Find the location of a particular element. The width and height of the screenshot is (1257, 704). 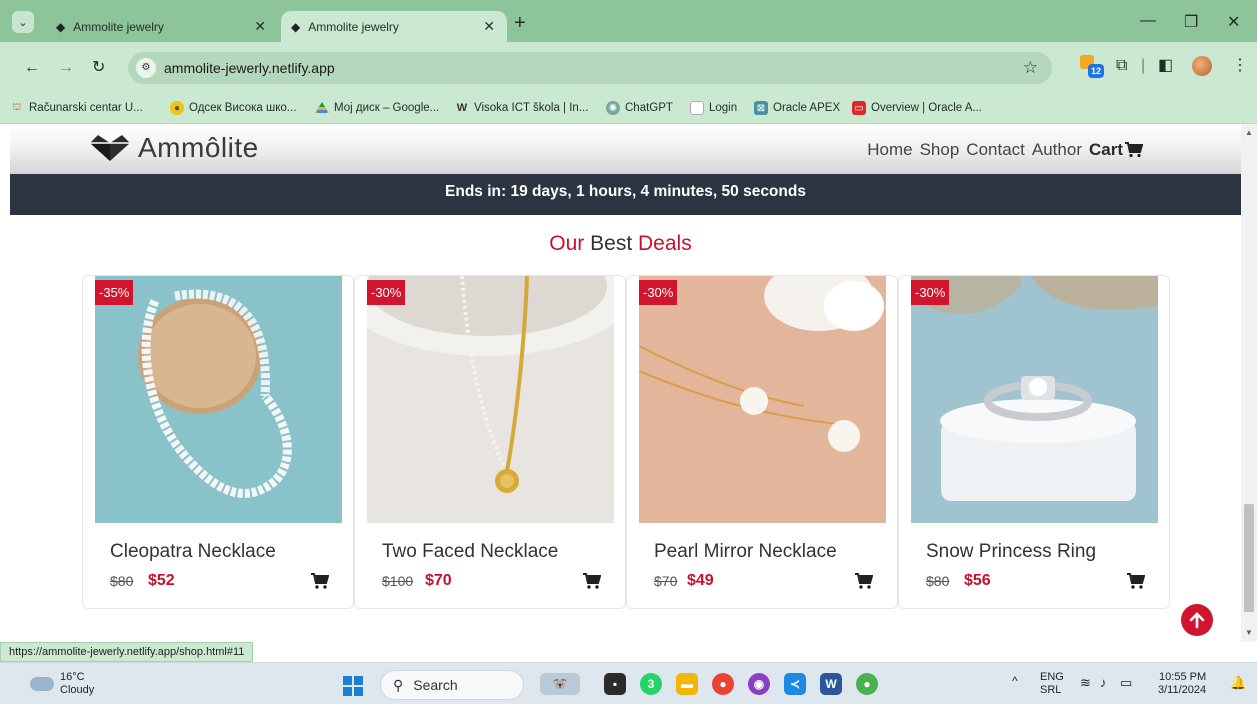

extensions-puzzle-icon: ⧉ is located at coordinates (1121, 66).